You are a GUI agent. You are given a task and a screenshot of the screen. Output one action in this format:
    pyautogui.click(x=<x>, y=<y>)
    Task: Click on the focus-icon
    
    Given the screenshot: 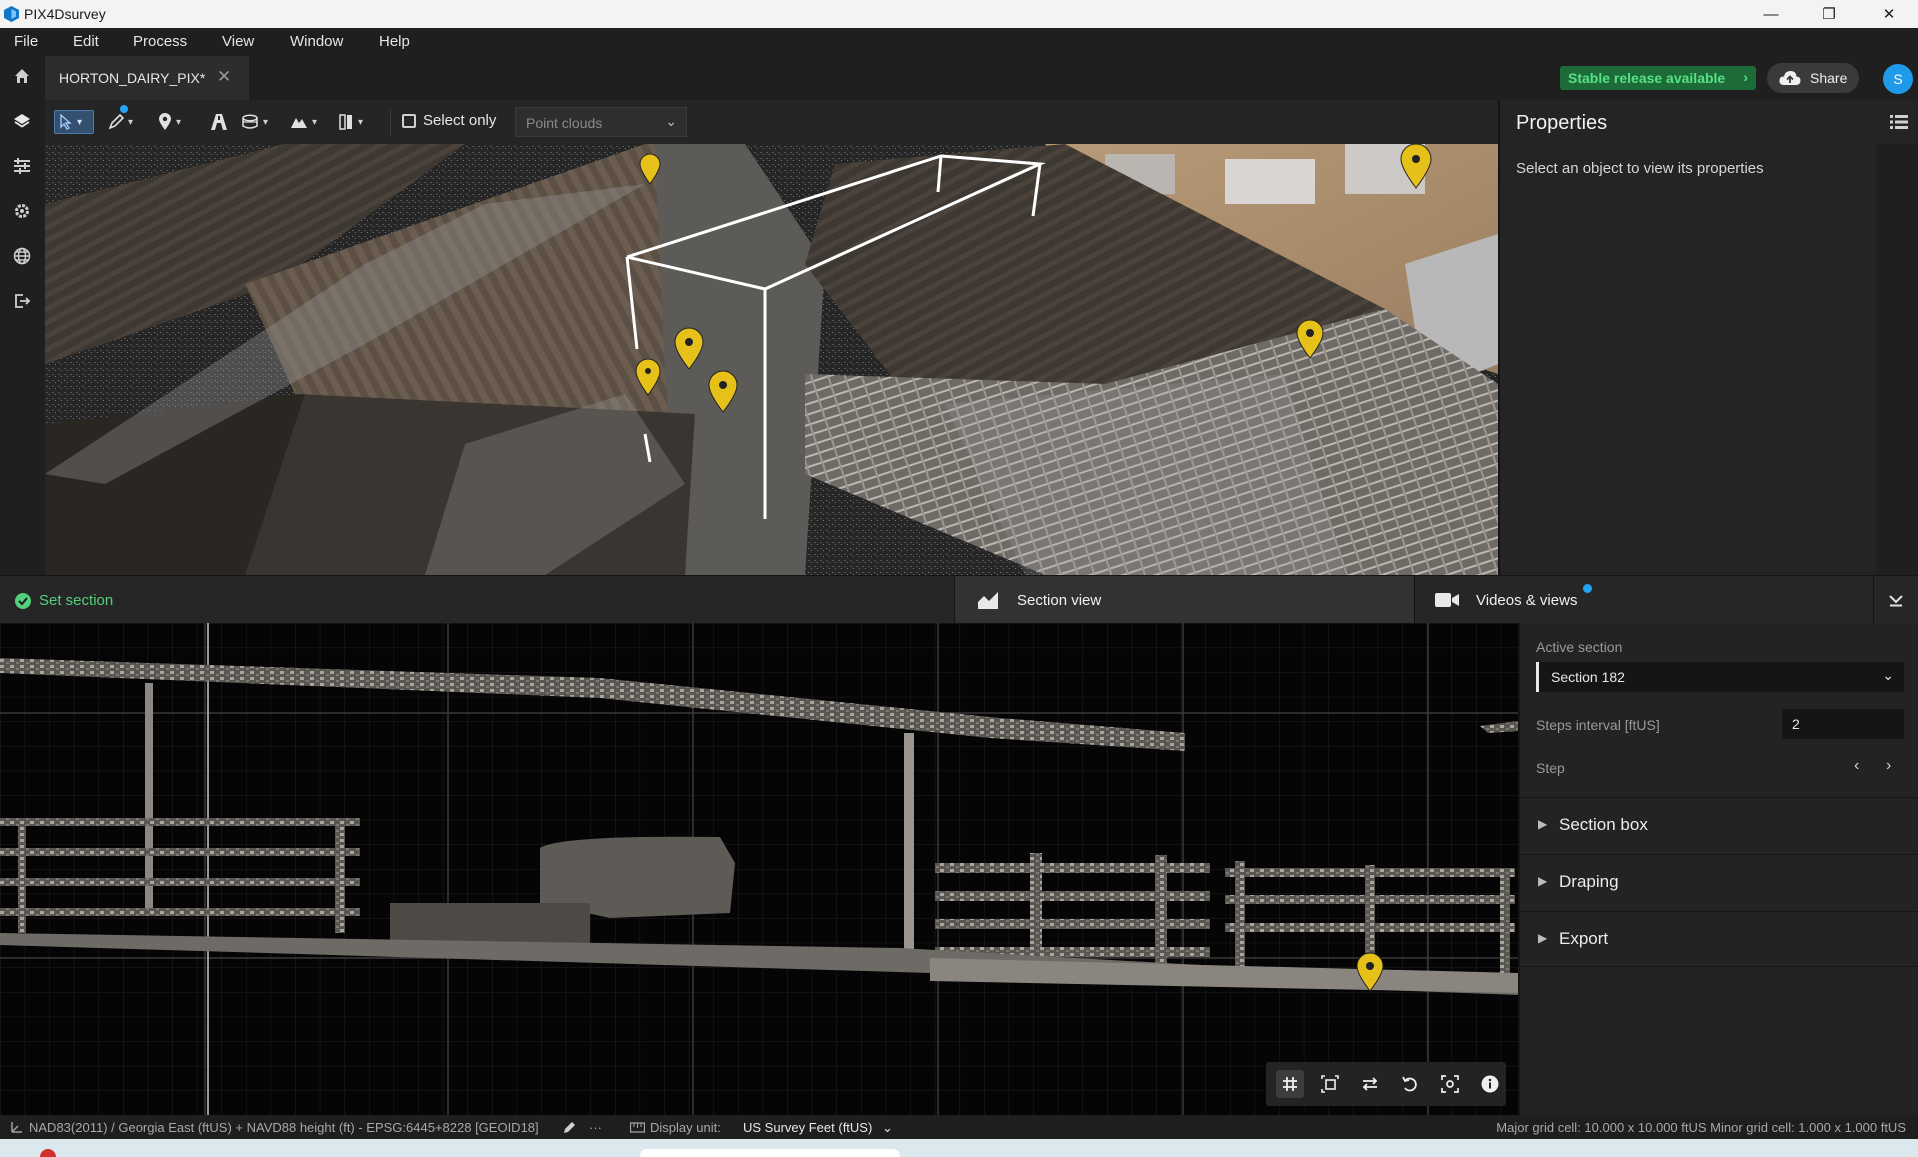 What is the action you would take?
    pyautogui.click(x=1450, y=1084)
    